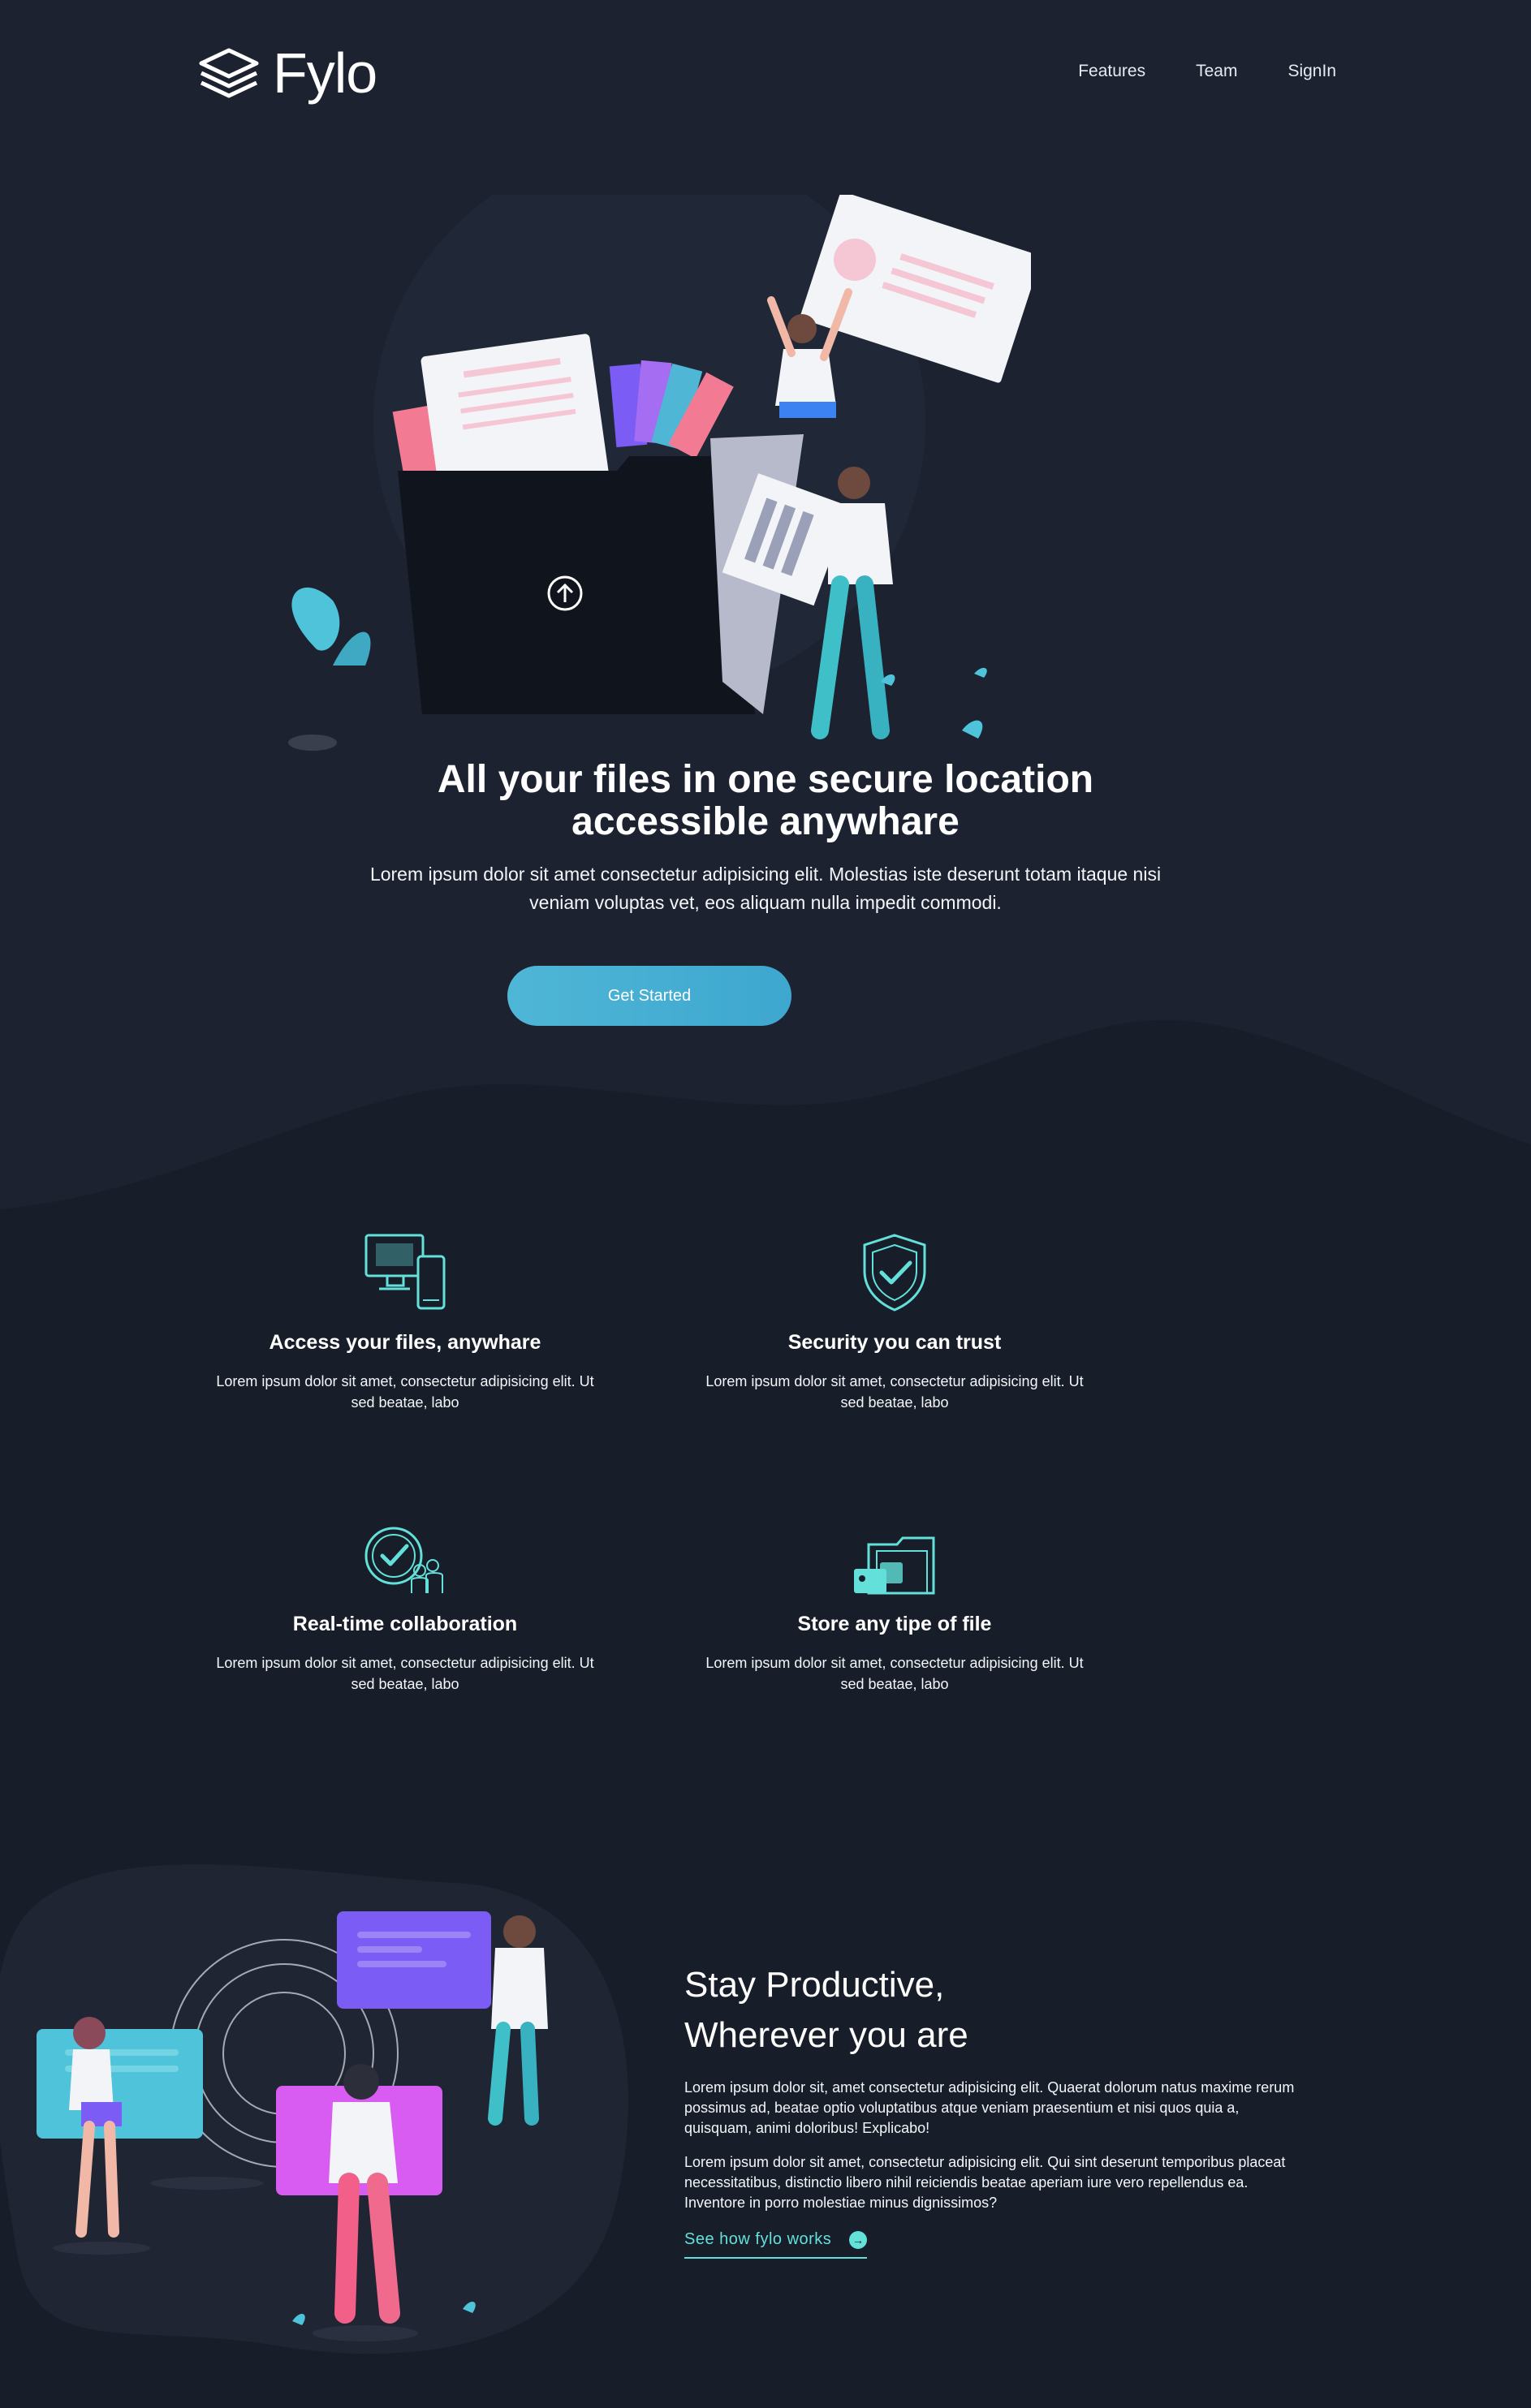 Image resolution: width=1531 pixels, height=2408 pixels. What do you see at coordinates (1311, 72) in the screenshot?
I see `nav-signin: SignIn` at bounding box center [1311, 72].